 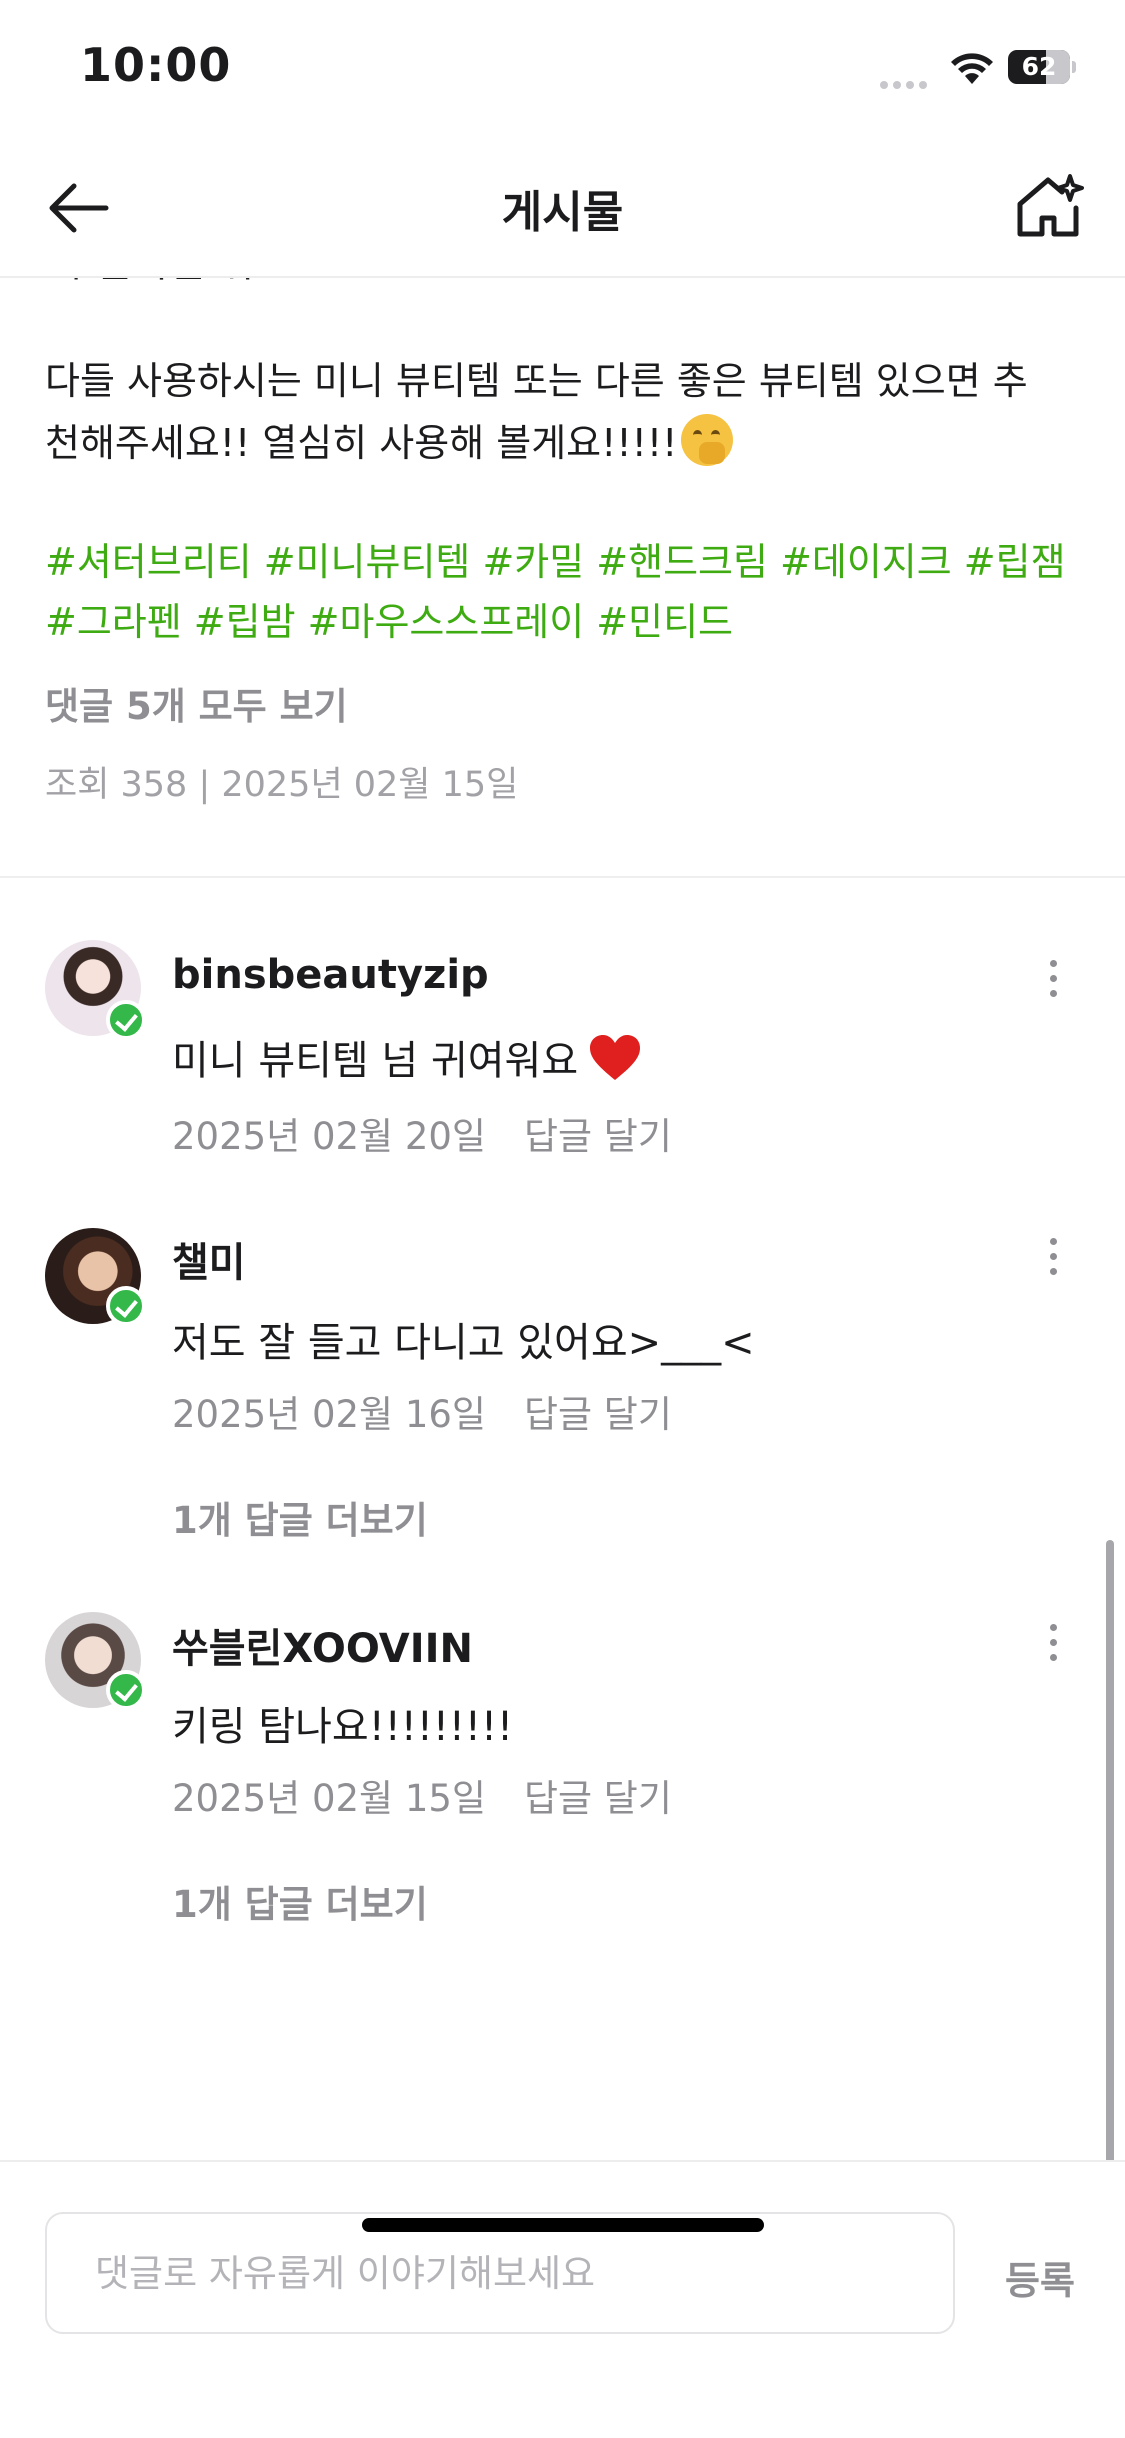 What do you see at coordinates (329, 1798) in the screenshot?
I see `comment-date: 2025년 02월 15일` at bounding box center [329, 1798].